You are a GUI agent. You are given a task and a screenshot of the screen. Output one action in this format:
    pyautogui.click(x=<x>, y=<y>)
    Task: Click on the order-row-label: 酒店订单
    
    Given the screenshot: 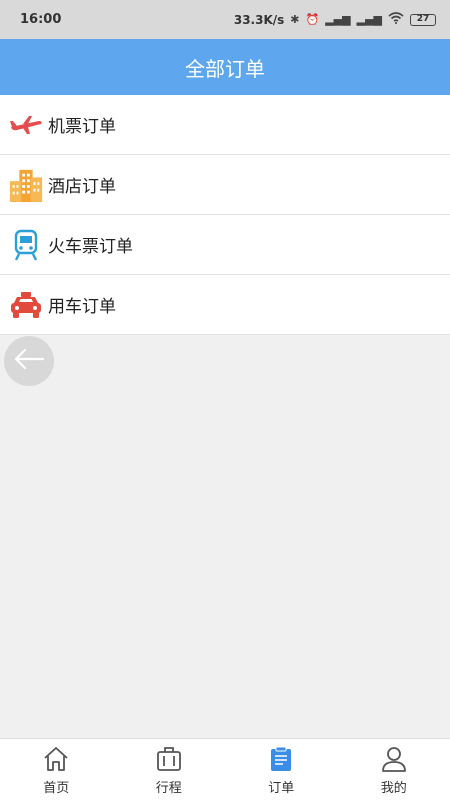 What is the action you would take?
    pyautogui.click(x=82, y=187)
    